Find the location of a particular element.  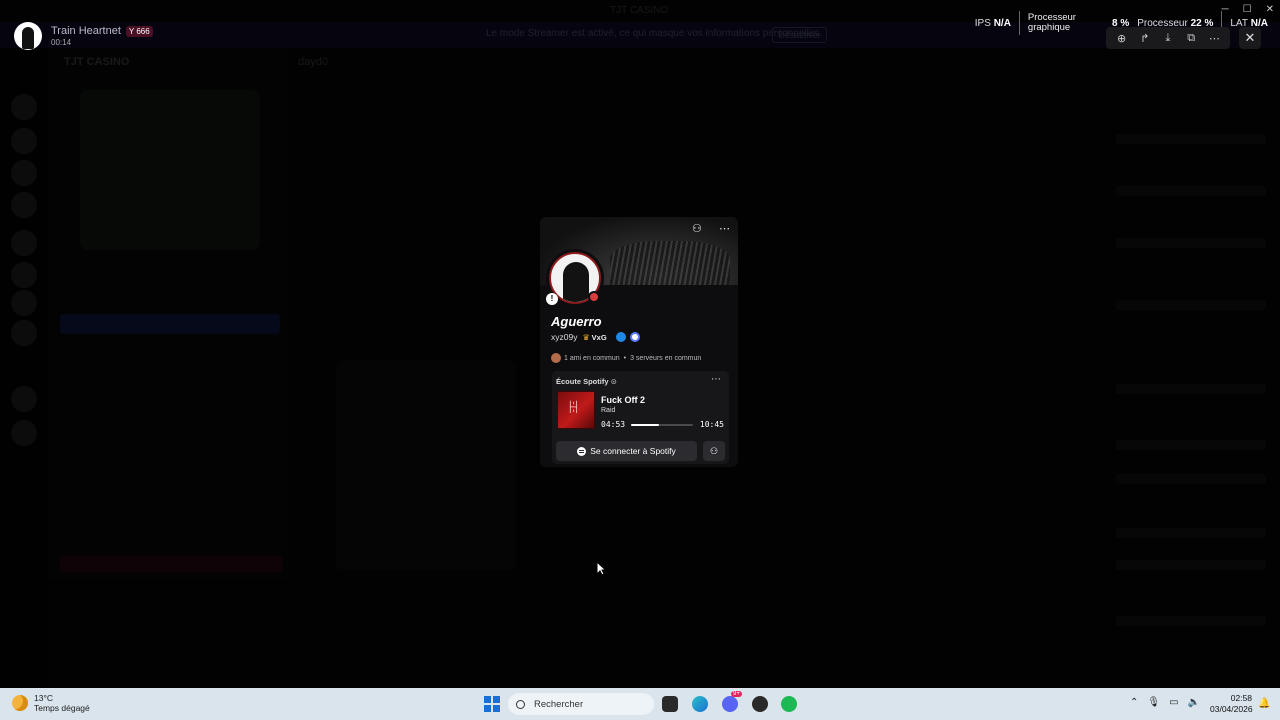

download-icon: ⤓ is located at coordinates (1168, 38).